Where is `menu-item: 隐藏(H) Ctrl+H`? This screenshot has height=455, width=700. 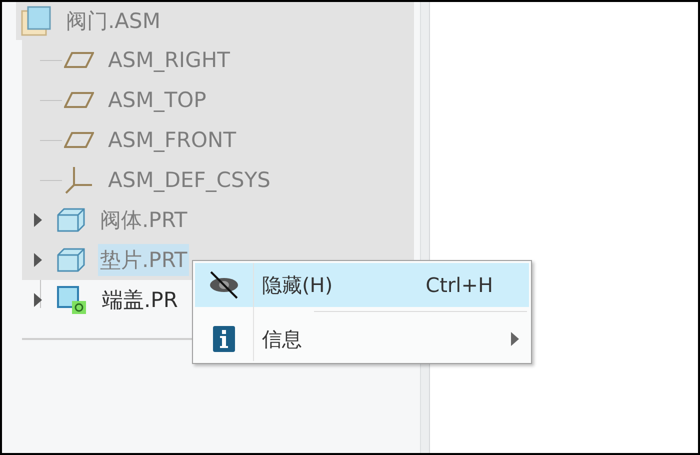
menu-item: 隐藏(H) Ctrl+H is located at coordinates (362, 285).